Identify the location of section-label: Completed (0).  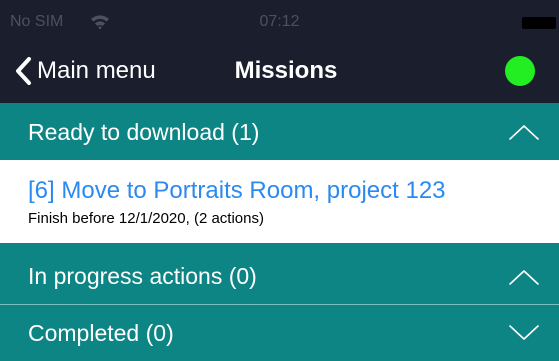
(101, 333).